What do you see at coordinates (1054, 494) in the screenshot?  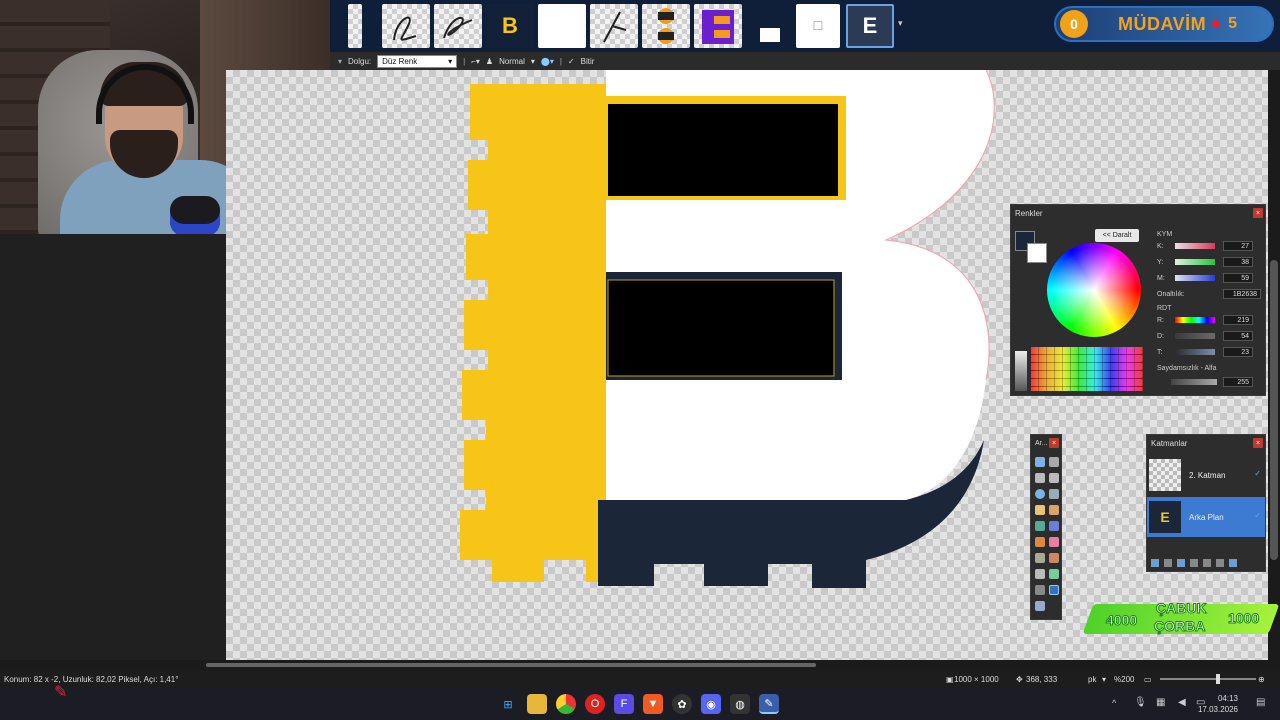 I see `zoom-icon` at bounding box center [1054, 494].